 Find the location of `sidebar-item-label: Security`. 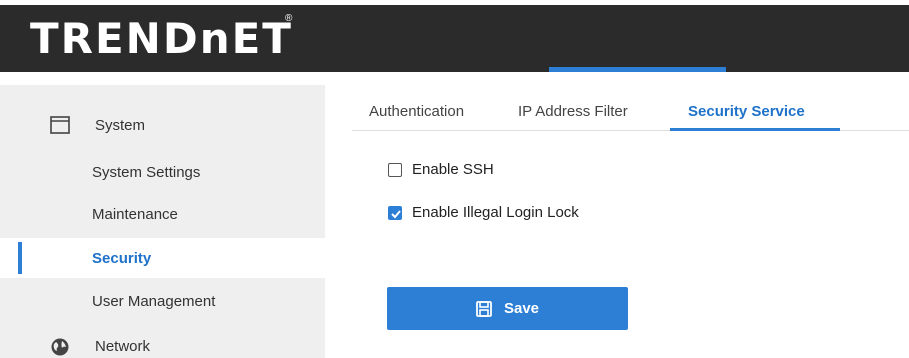

sidebar-item-label: Security is located at coordinates (122, 258).